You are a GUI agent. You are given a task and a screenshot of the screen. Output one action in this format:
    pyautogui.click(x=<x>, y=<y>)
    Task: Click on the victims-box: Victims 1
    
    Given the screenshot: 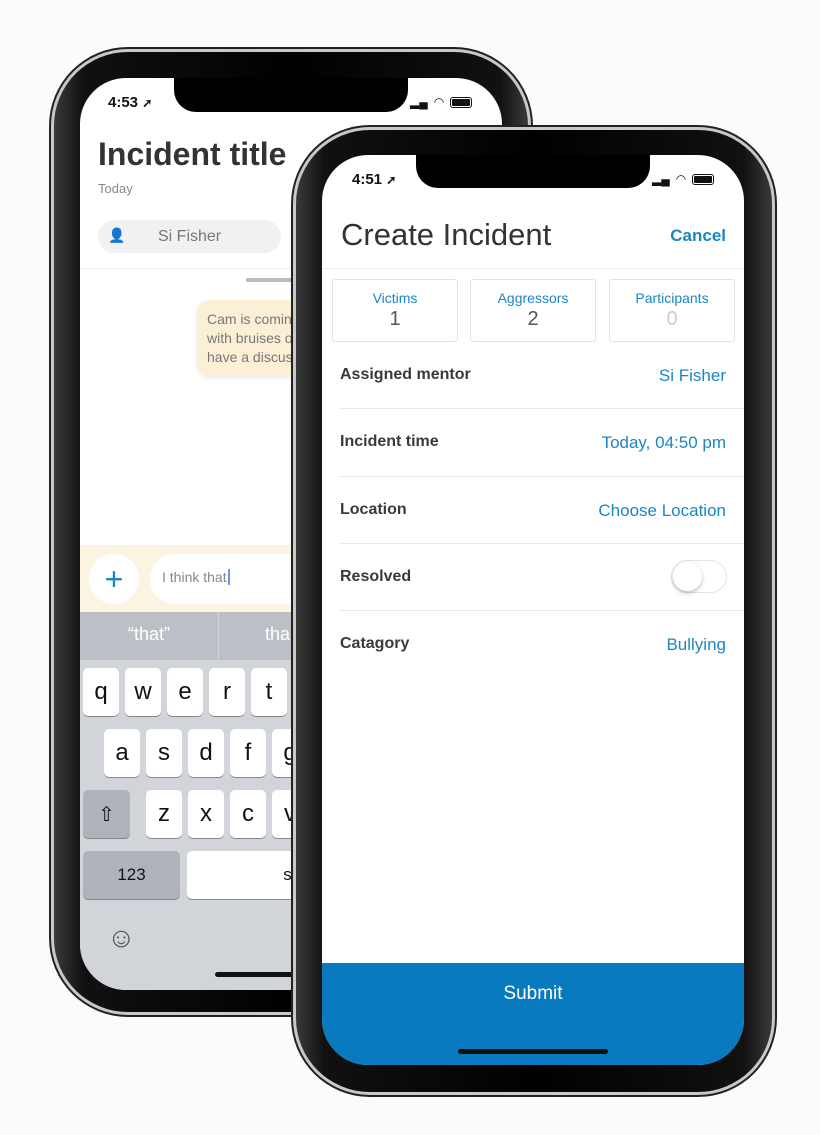 What is the action you would take?
    pyautogui.click(x=395, y=310)
    